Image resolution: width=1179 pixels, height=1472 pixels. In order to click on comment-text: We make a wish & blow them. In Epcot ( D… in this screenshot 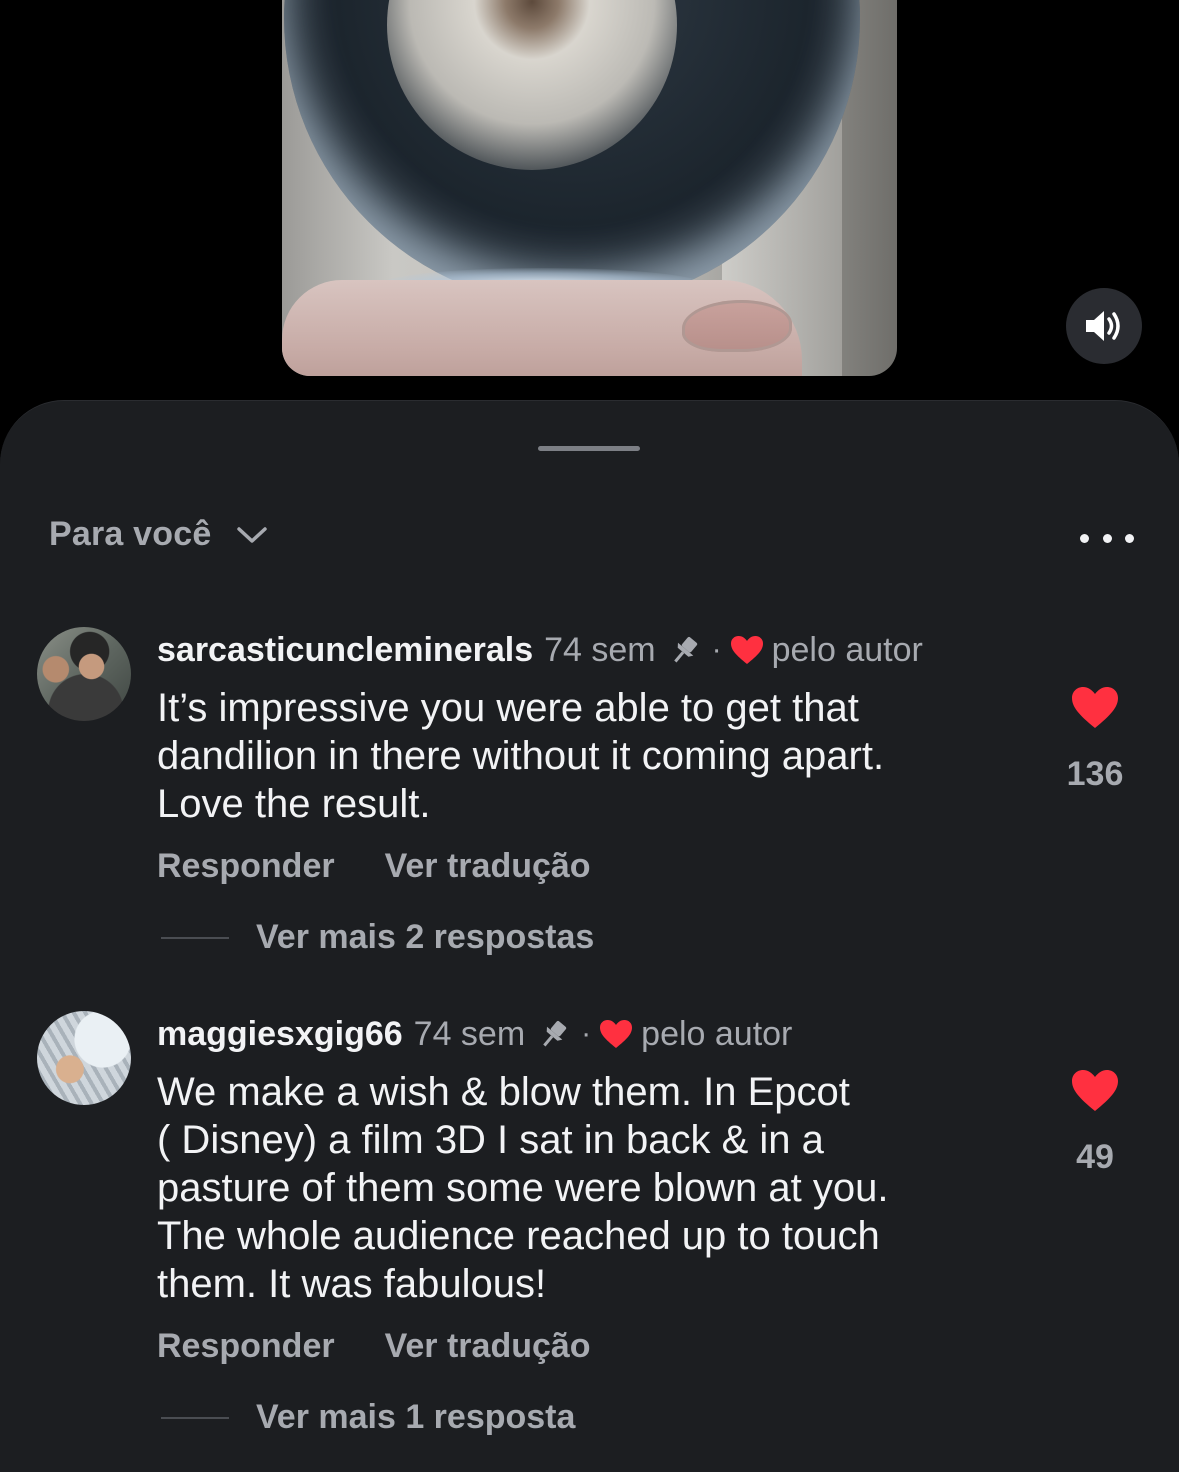, I will do `click(523, 1188)`.